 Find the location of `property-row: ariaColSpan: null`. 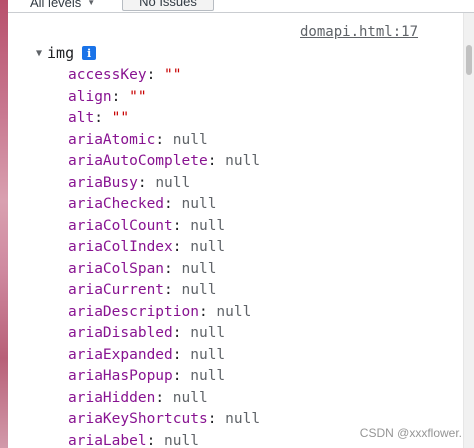

property-row: ariaColSpan: null is located at coordinates (266, 270).